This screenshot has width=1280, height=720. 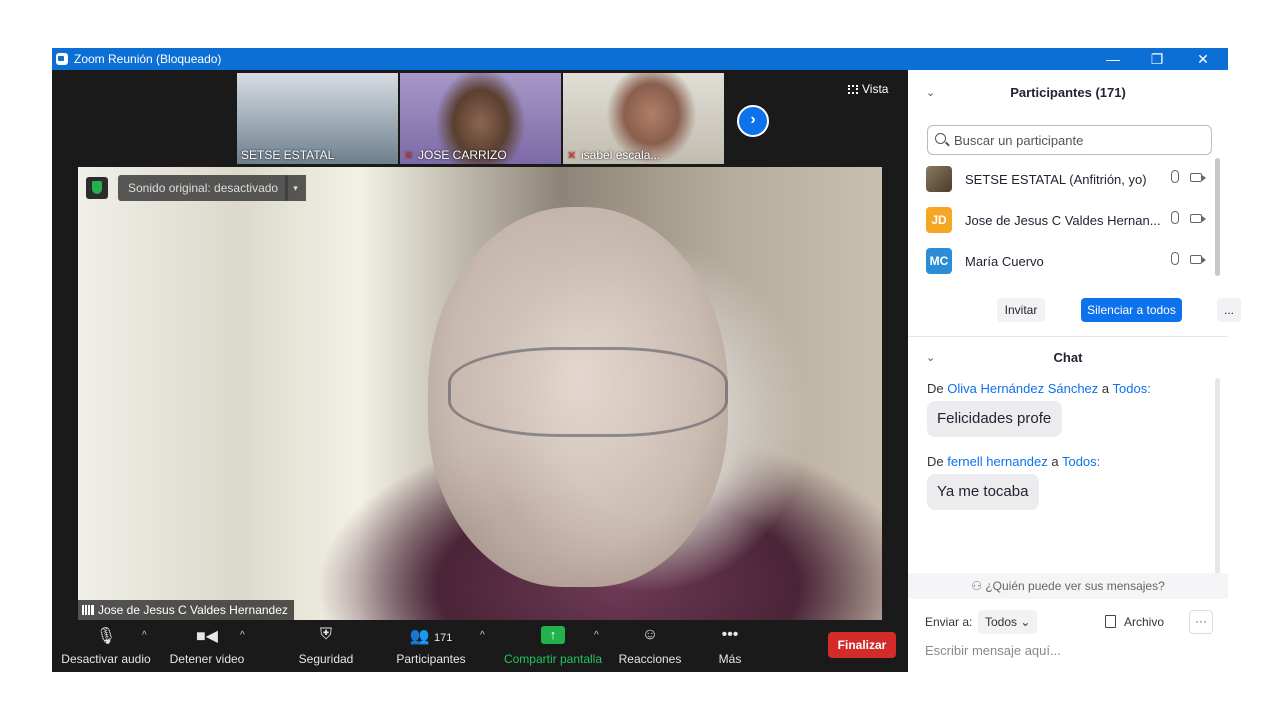 What do you see at coordinates (186, 610) in the screenshot?
I see `speaker-name-tag: Jose de Jesus C Valdes Hernandez` at bounding box center [186, 610].